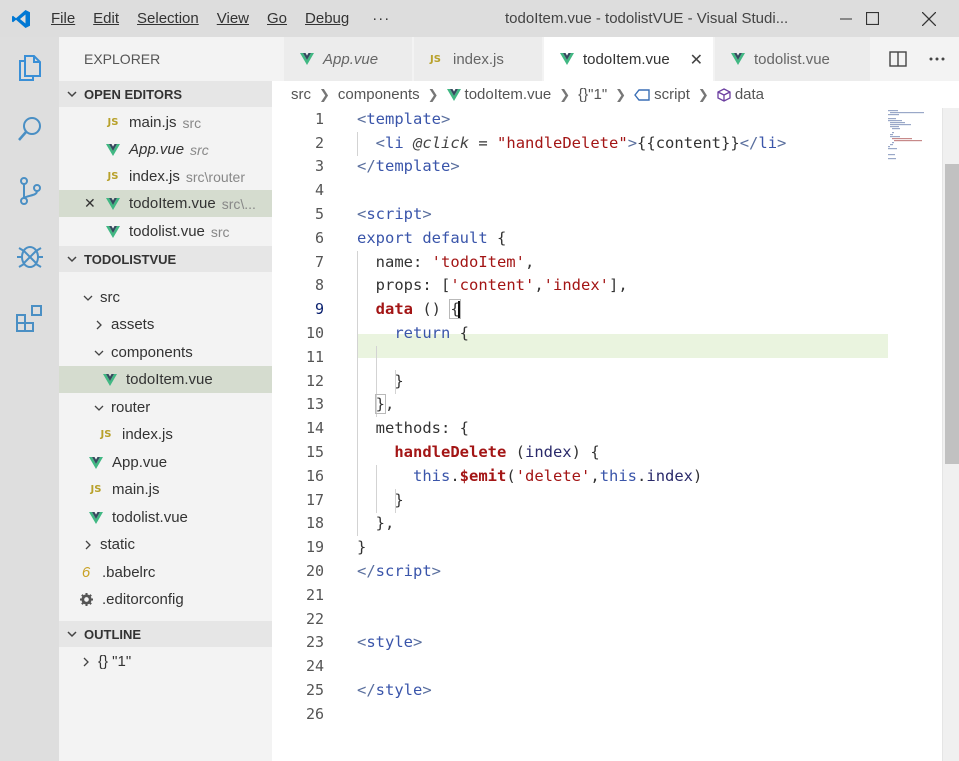  I want to click on outline-header: OUTLINE, so click(165, 634).